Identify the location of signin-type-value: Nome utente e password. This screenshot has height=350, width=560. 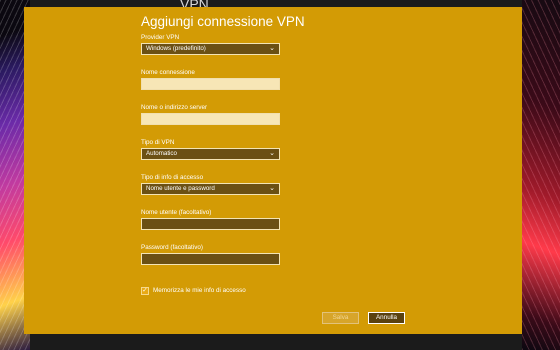
(180, 188).